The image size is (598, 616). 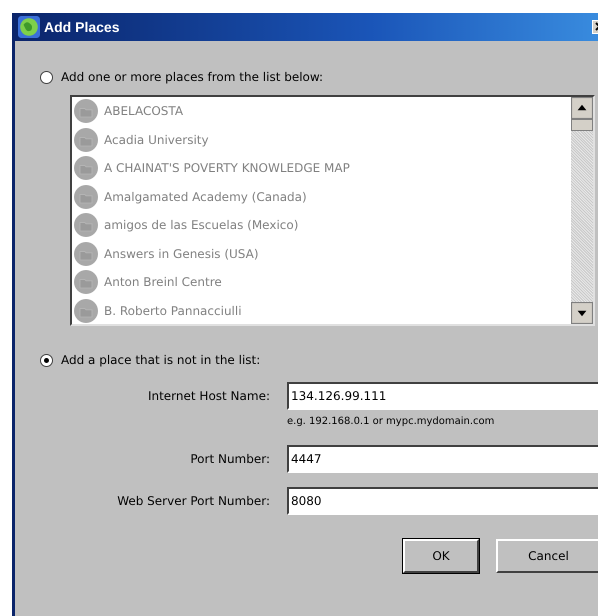 What do you see at coordinates (441, 556) in the screenshot?
I see `dialog-button: OK` at bounding box center [441, 556].